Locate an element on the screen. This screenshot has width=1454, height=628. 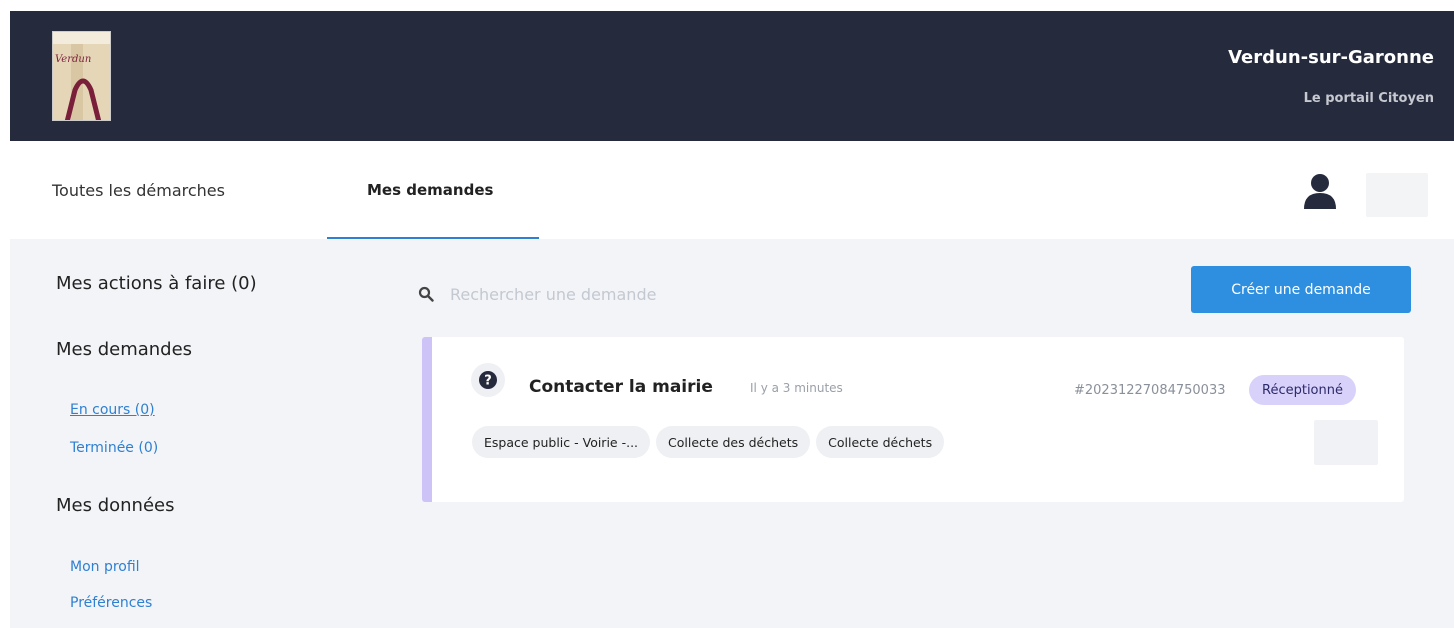
sidebar-link-preferences: Préférences is located at coordinates (111, 603).